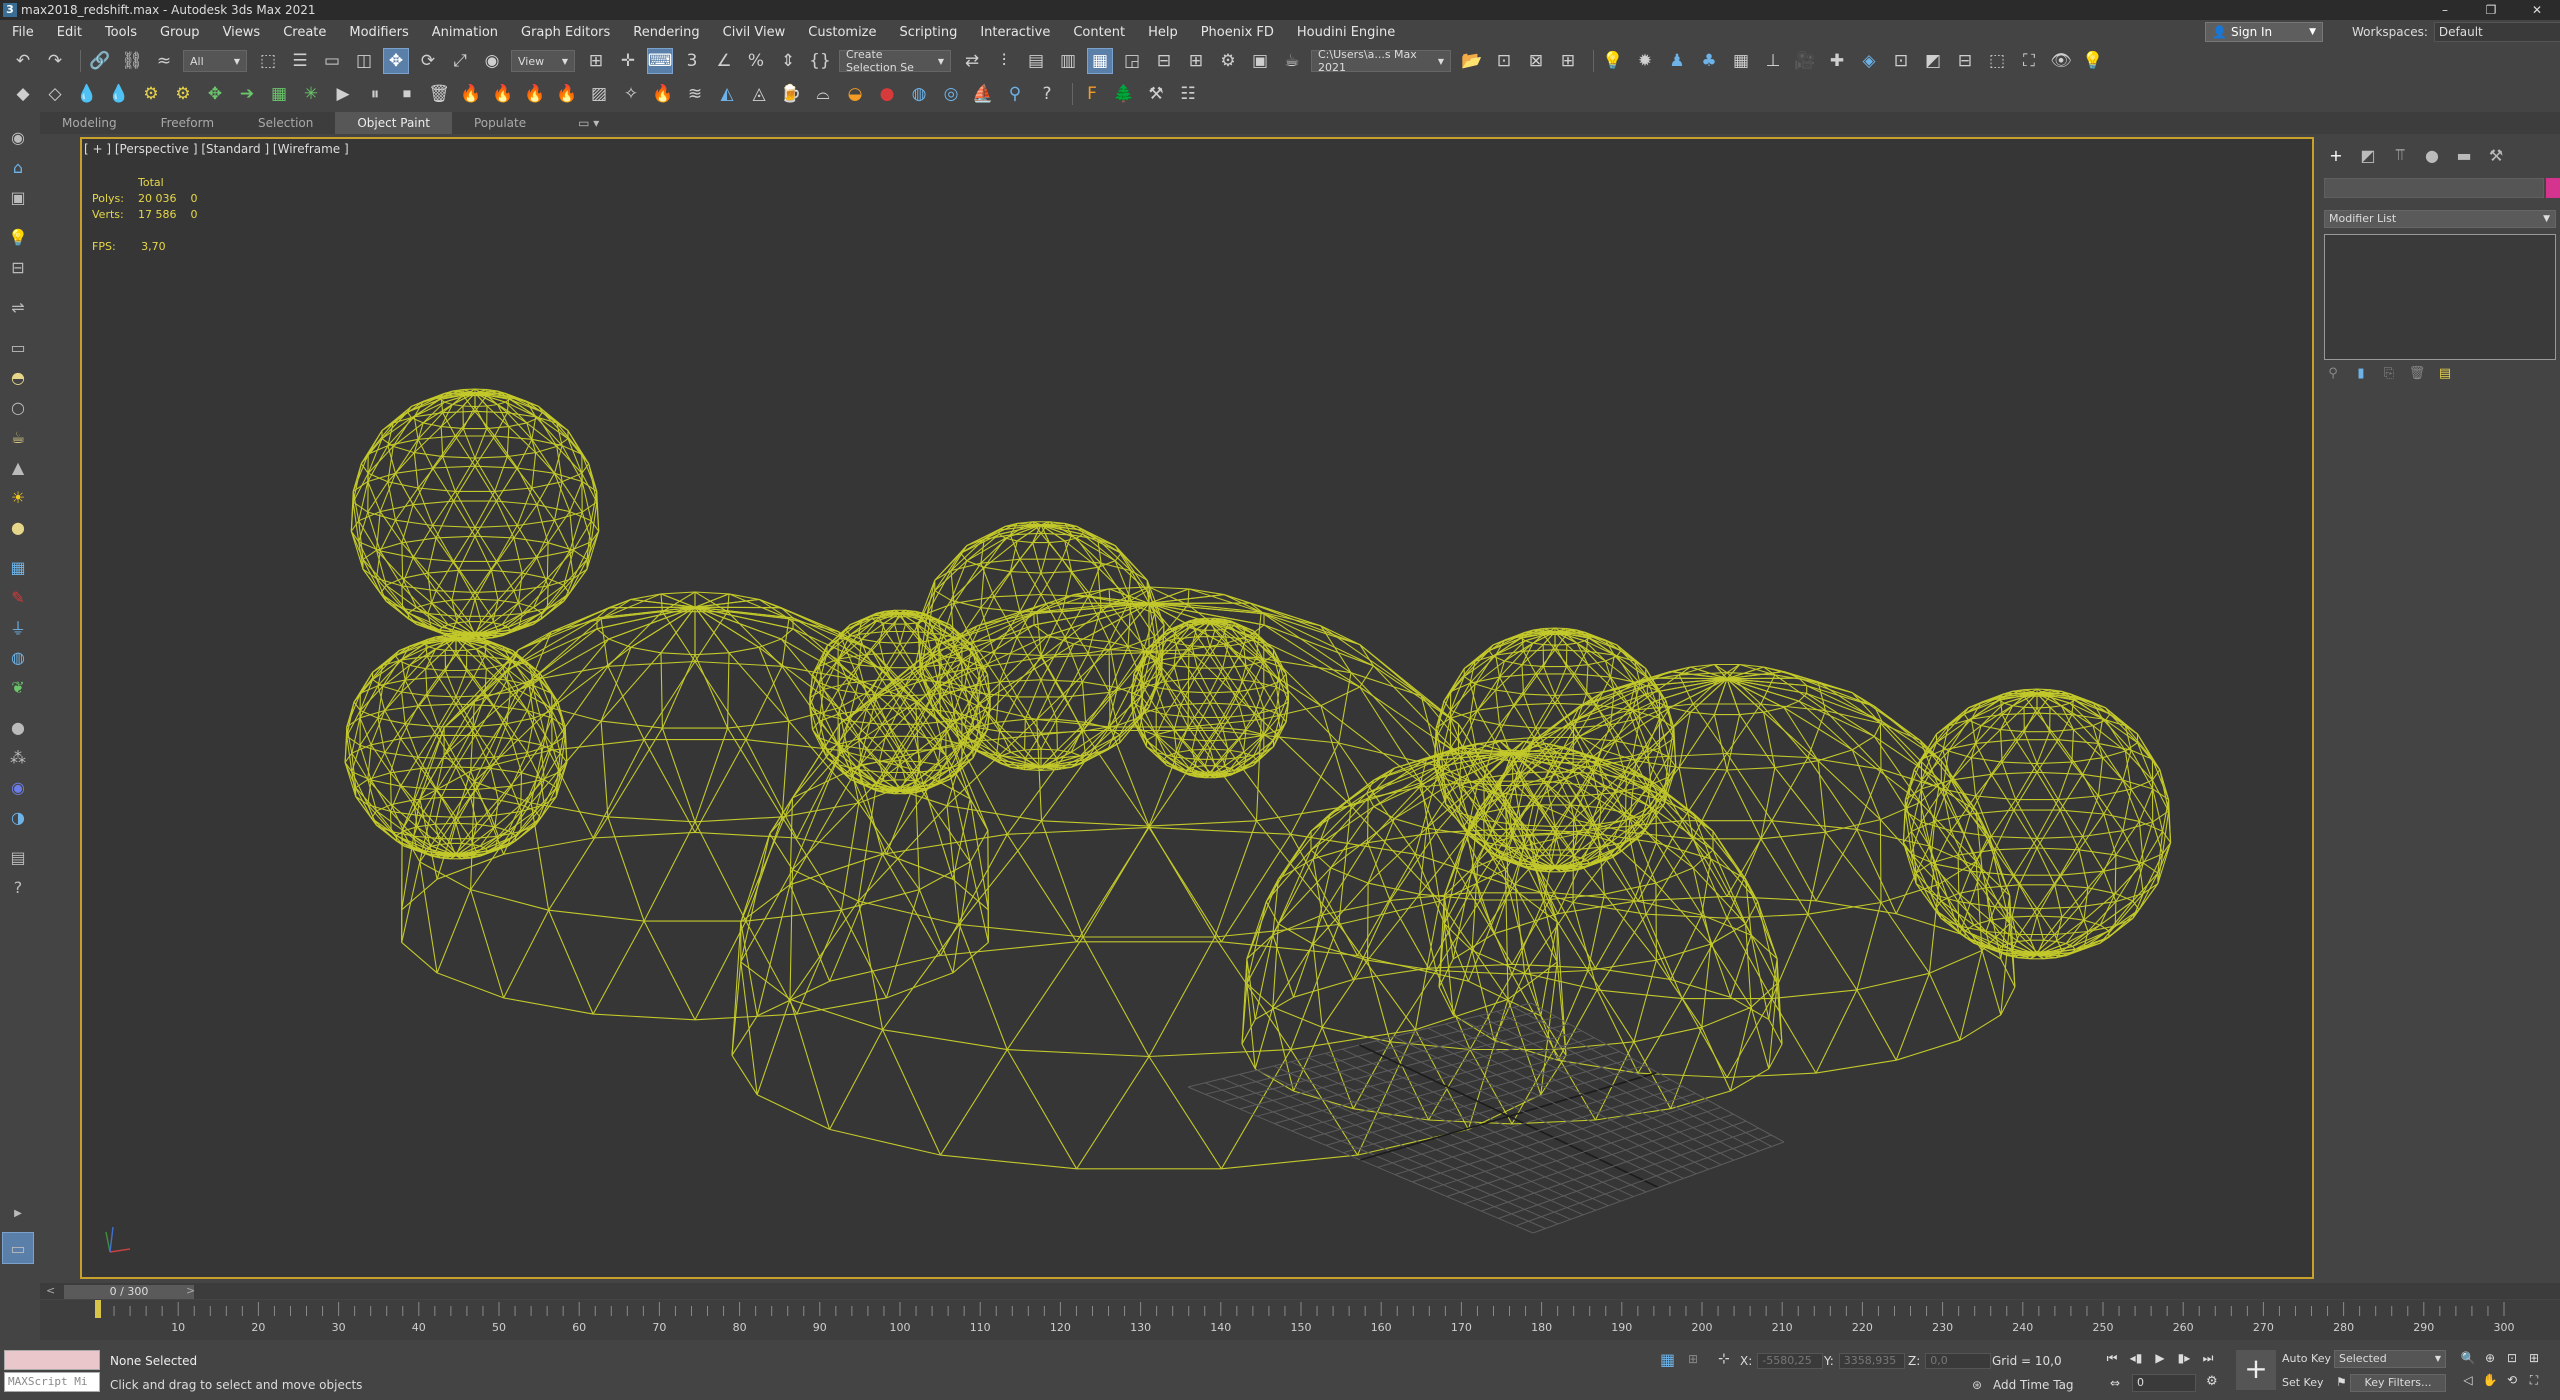 This screenshot has height=1400, width=2560. What do you see at coordinates (87, 94) in the screenshot?
I see `drop-icon: 💧` at bounding box center [87, 94].